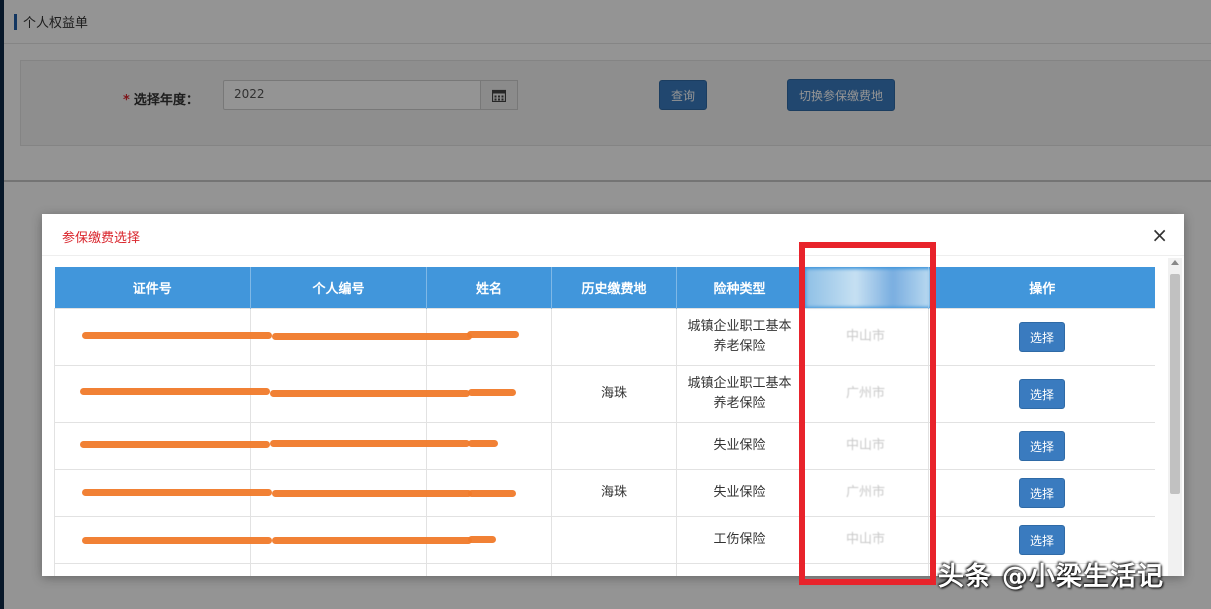 This screenshot has height=609, width=1211. What do you see at coordinates (489, 287) in the screenshot?
I see `col-name: 姓名` at bounding box center [489, 287].